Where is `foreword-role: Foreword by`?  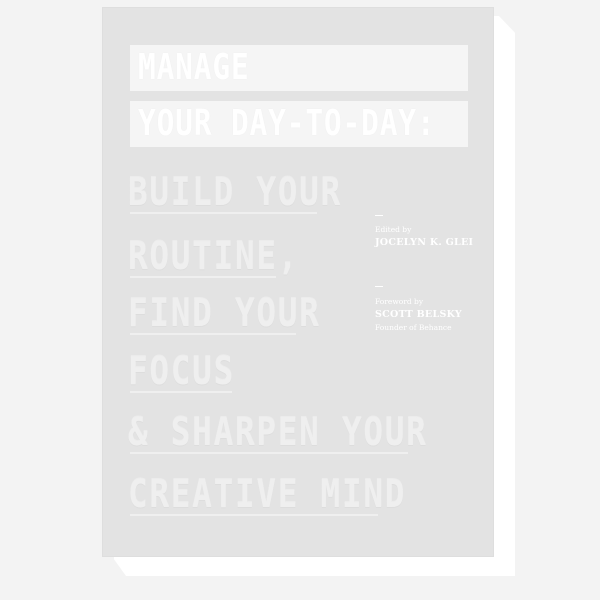 foreword-role: Foreword by is located at coordinates (399, 301).